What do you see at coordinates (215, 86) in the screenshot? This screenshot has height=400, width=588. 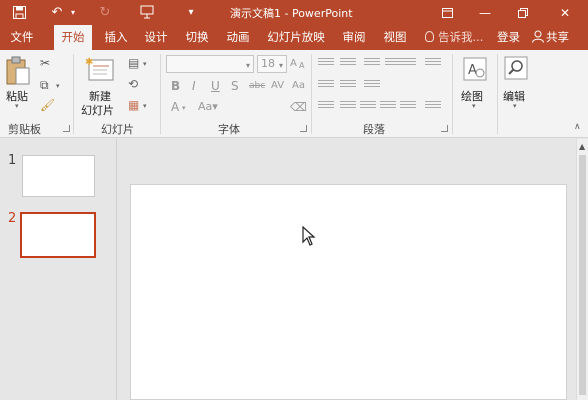 I see `underline-icon: U` at bounding box center [215, 86].